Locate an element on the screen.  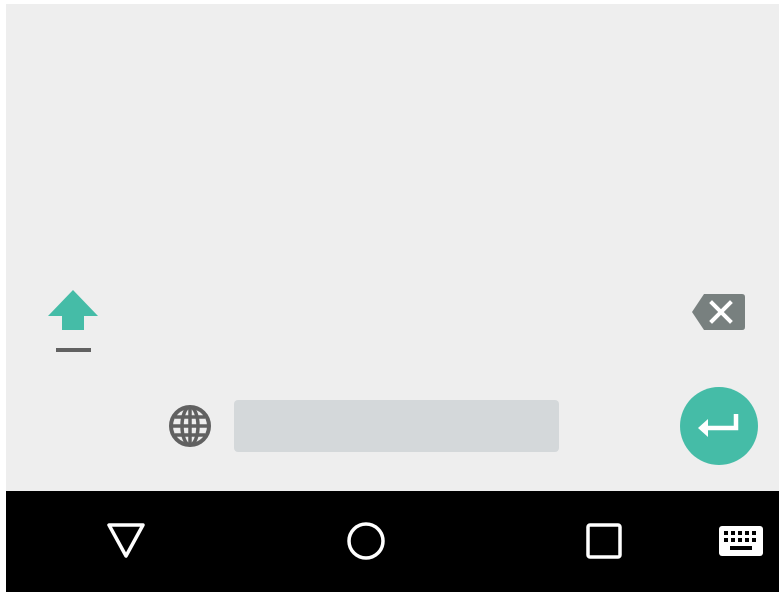
keyboard-switcher-button is located at coordinates (741, 541).